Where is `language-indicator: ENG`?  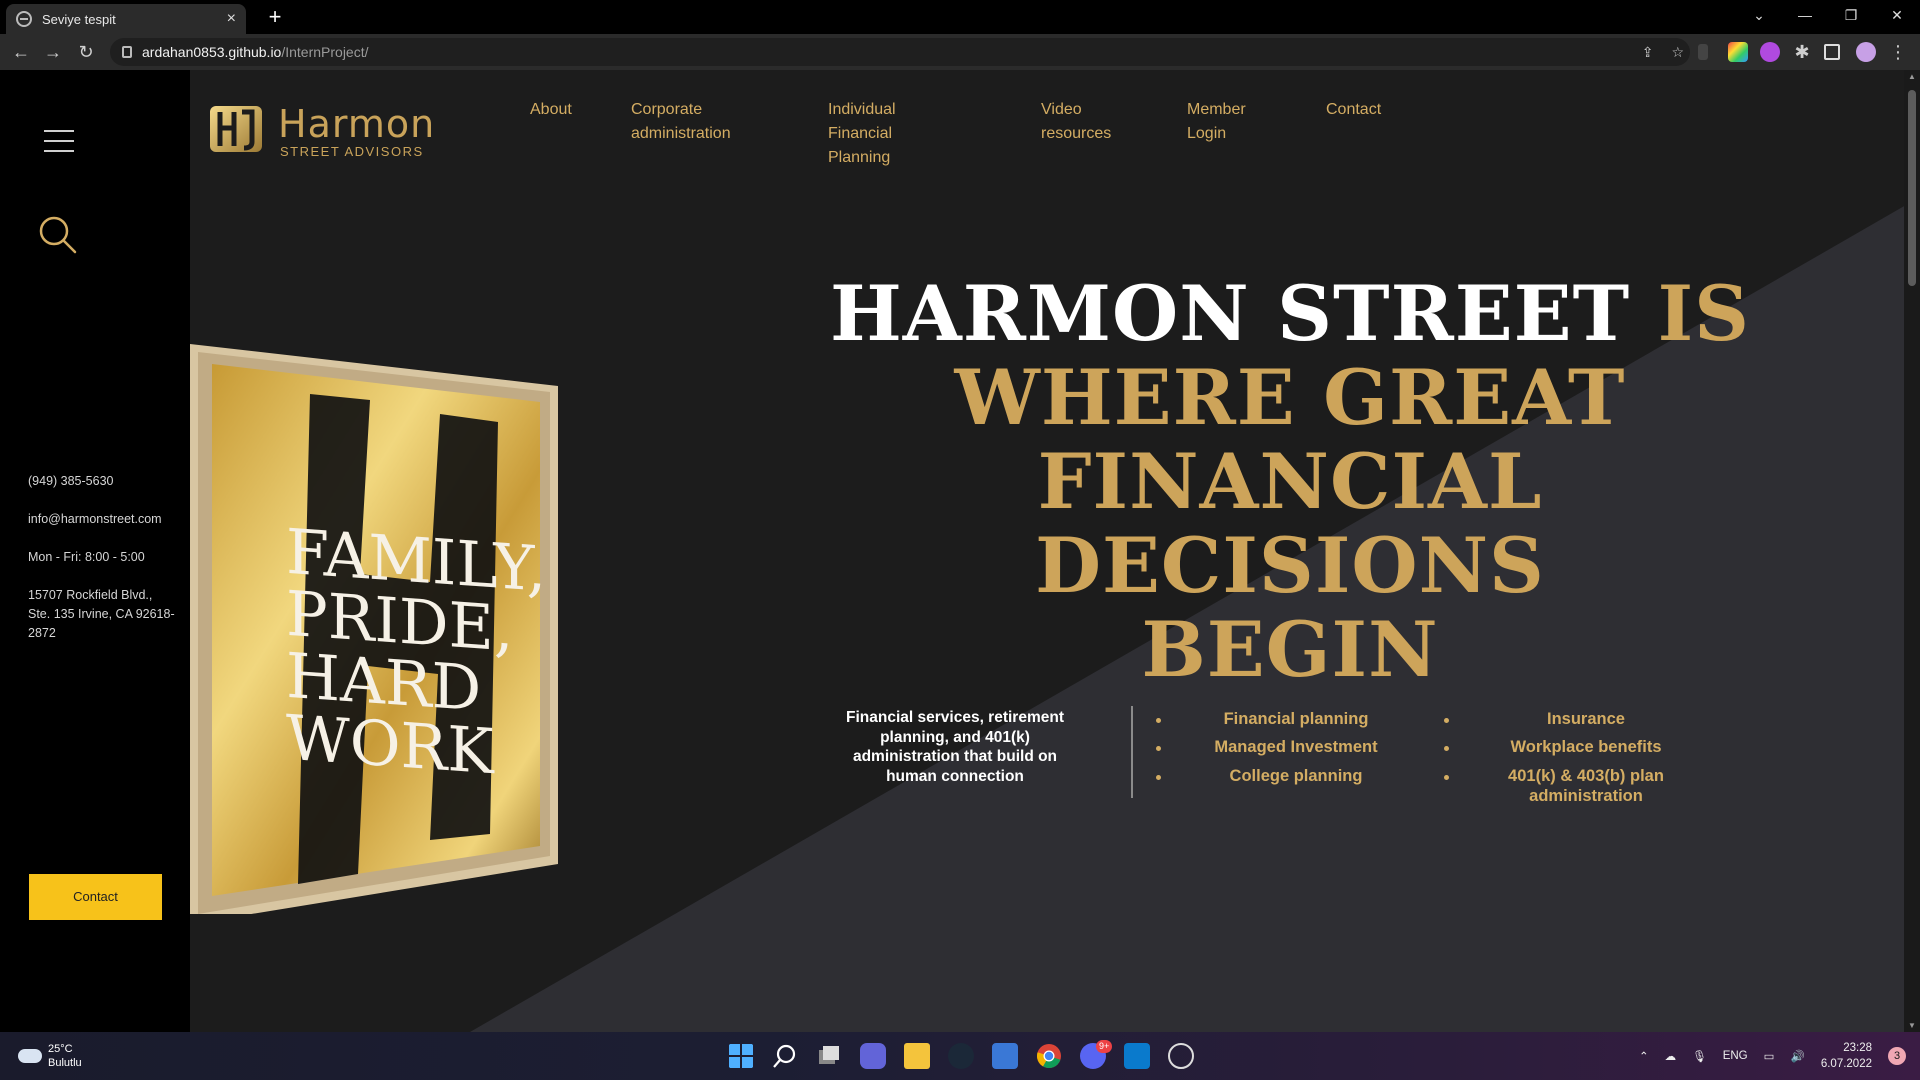
language-indicator: ENG is located at coordinates (1735, 1056).